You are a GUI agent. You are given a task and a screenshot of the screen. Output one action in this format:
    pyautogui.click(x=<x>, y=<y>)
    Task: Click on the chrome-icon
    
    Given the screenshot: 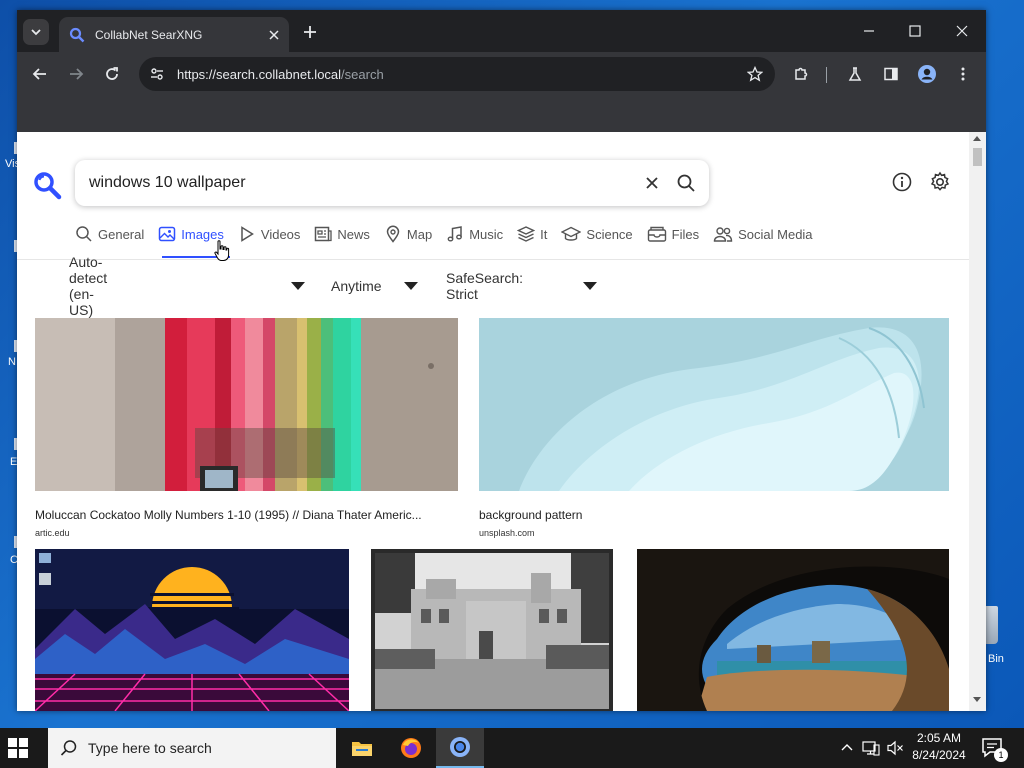 What is the action you would take?
    pyautogui.click(x=460, y=747)
    